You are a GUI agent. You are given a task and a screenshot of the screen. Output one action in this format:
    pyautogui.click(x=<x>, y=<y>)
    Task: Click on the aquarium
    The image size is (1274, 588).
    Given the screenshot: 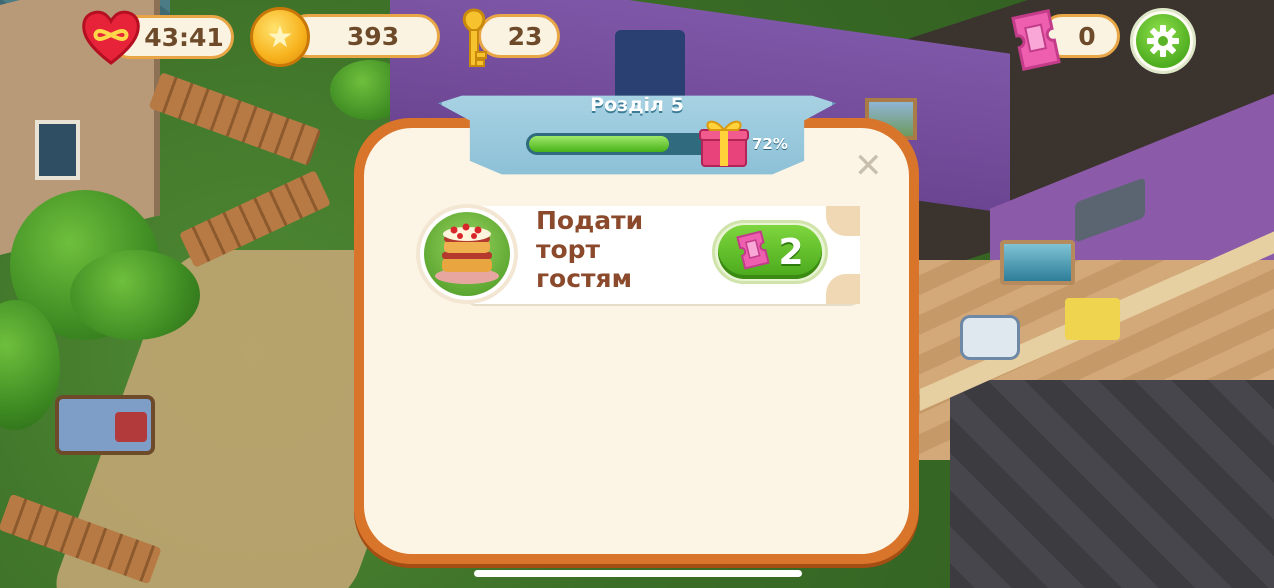 What is the action you would take?
    pyautogui.click(x=1037, y=262)
    